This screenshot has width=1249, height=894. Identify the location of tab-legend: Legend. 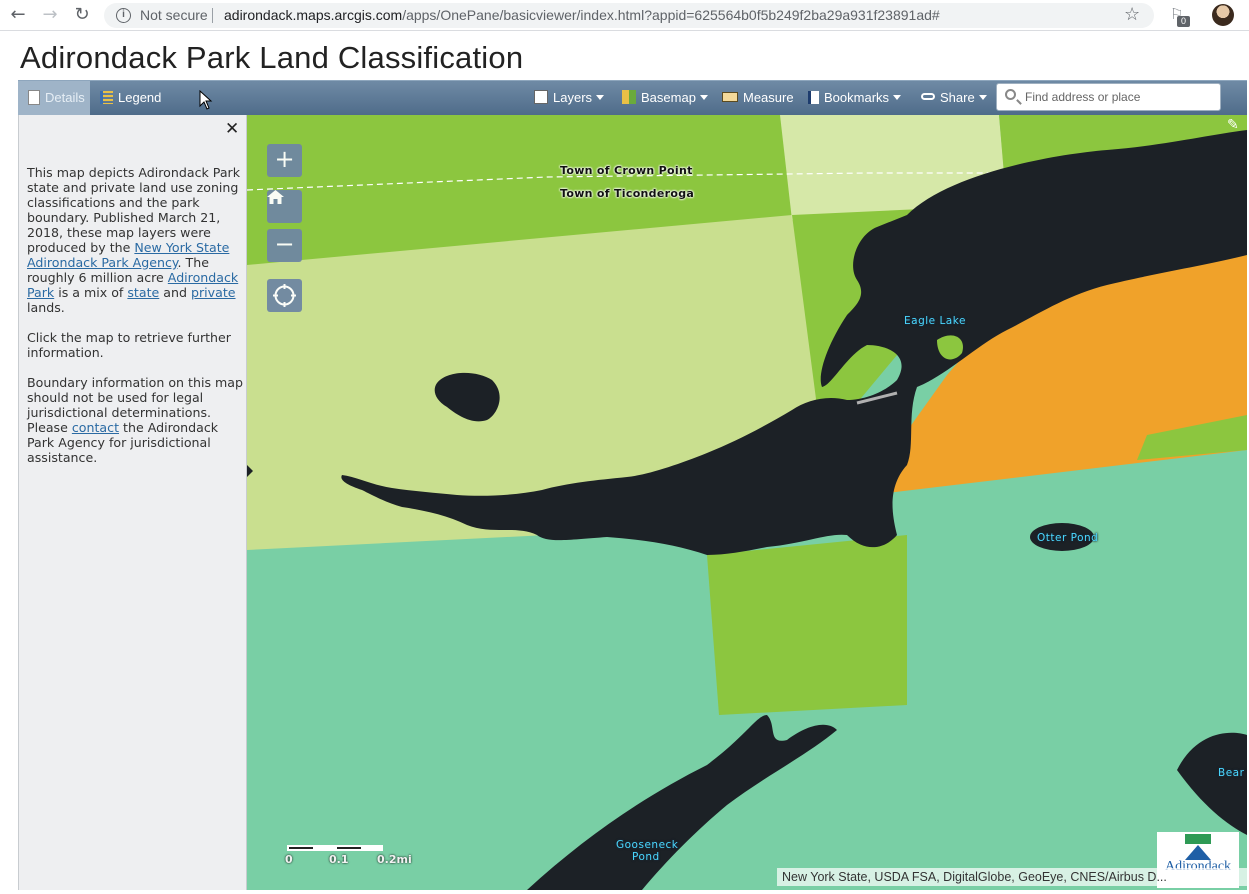
(130, 98).